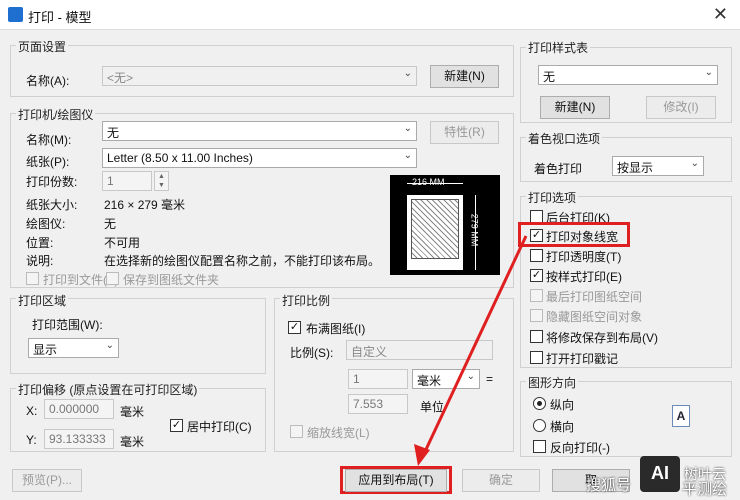 This screenshot has height=500, width=740. I want to click on offset-y-label: Y:, so click(31, 440).